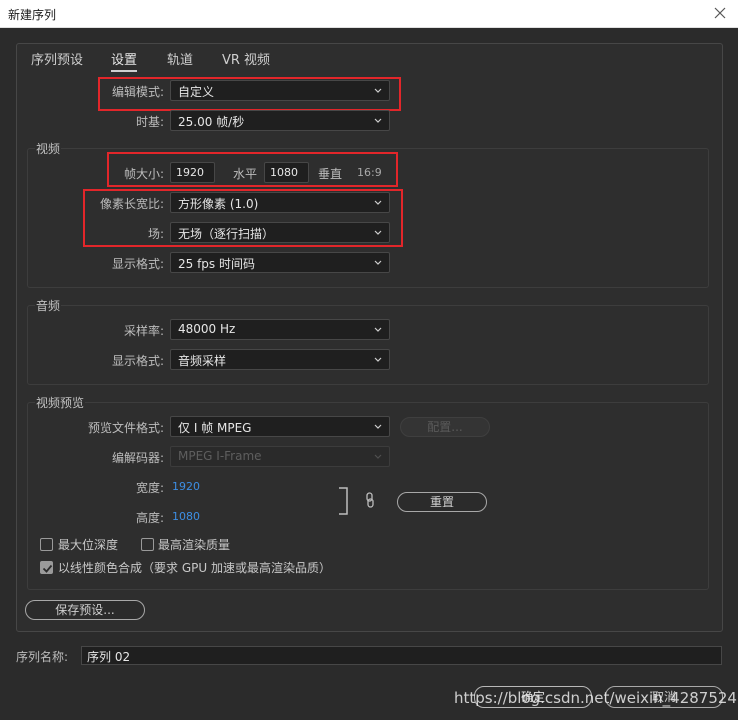 The width and height of the screenshot is (738, 720). What do you see at coordinates (124, 60) in the screenshot?
I see `tab-settings: 设置` at bounding box center [124, 60].